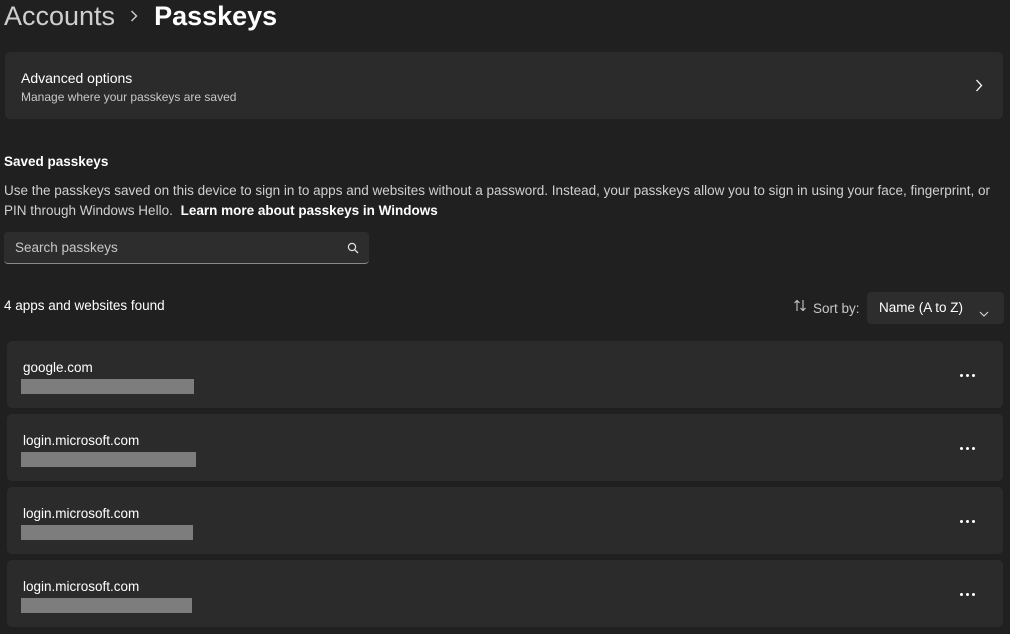 The width and height of the screenshot is (1010, 634). I want to click on sort-dropdown: Name (A to Z), so click(935, 308).